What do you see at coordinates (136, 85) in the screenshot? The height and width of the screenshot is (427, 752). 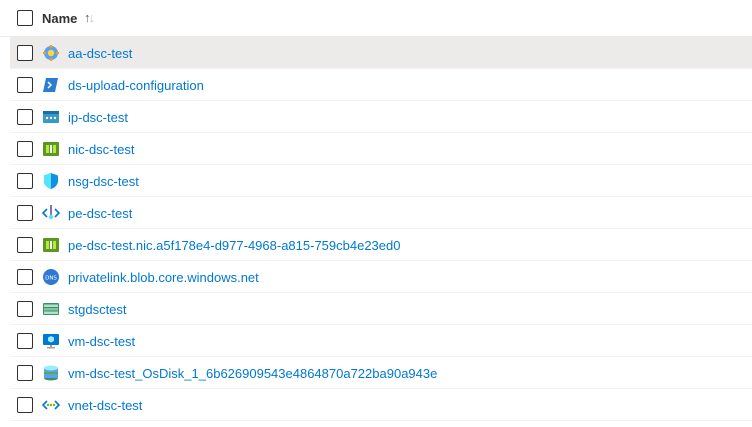 I see `resource-link: ds-upload-configuration` at bounding box center [136, 85].